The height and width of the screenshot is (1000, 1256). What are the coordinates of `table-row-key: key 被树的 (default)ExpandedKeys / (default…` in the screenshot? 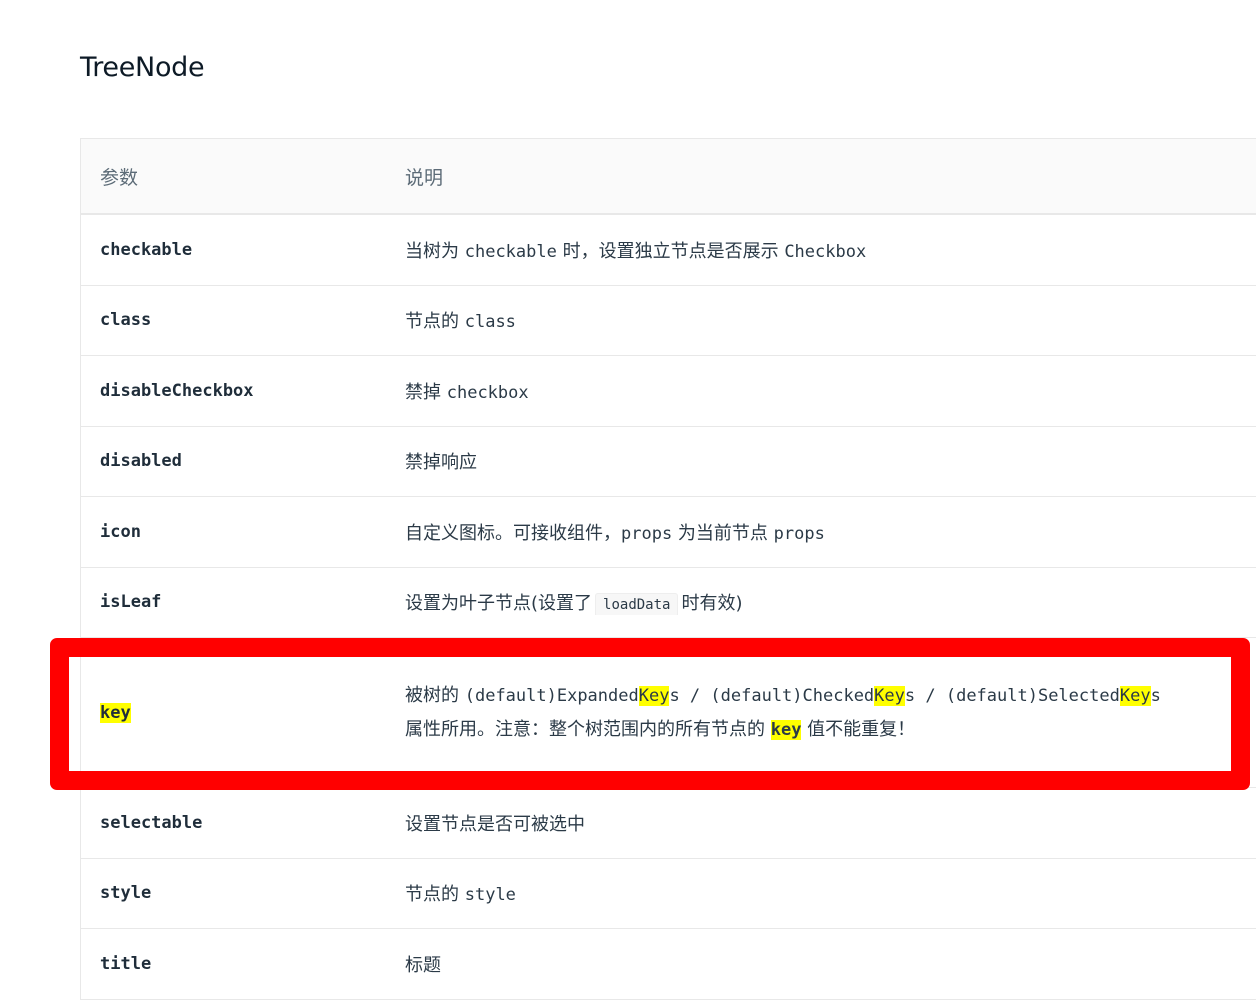 It's located at (668, 713).